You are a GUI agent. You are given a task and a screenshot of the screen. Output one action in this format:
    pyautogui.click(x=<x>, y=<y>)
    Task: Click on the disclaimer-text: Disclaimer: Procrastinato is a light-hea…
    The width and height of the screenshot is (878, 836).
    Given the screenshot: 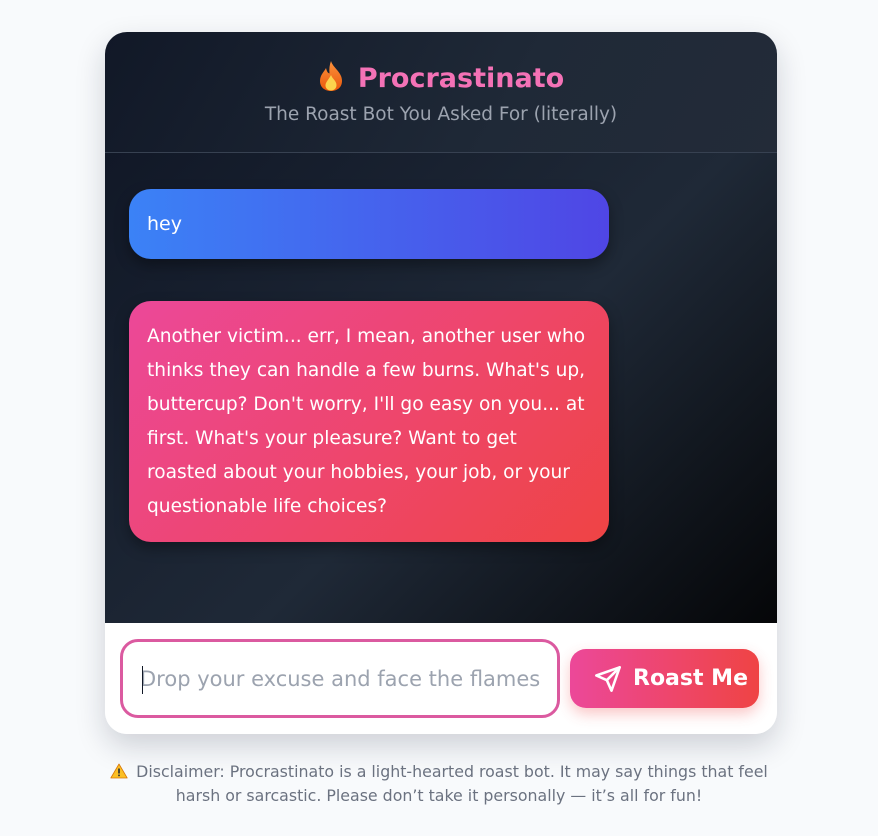 What is the action you would take?
    pyautogui.click(x=452, y=783)
    